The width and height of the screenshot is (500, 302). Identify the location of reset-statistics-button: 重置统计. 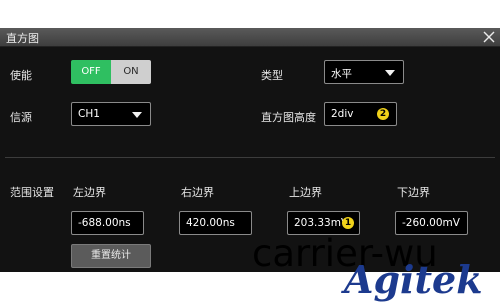
(111, 256).